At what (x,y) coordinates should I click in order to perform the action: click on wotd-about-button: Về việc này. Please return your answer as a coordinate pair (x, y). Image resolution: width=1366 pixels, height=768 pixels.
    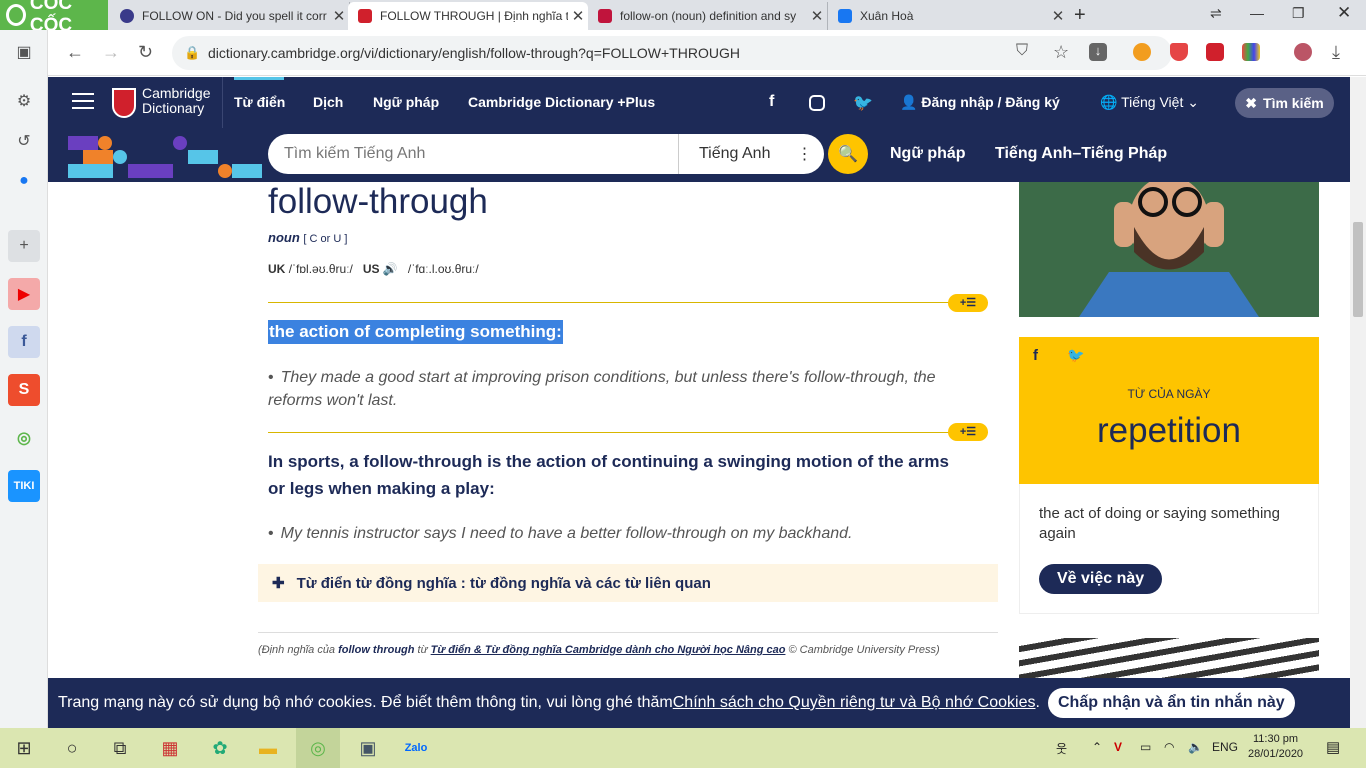
    Looking at the image, I should click on (1101, 579).